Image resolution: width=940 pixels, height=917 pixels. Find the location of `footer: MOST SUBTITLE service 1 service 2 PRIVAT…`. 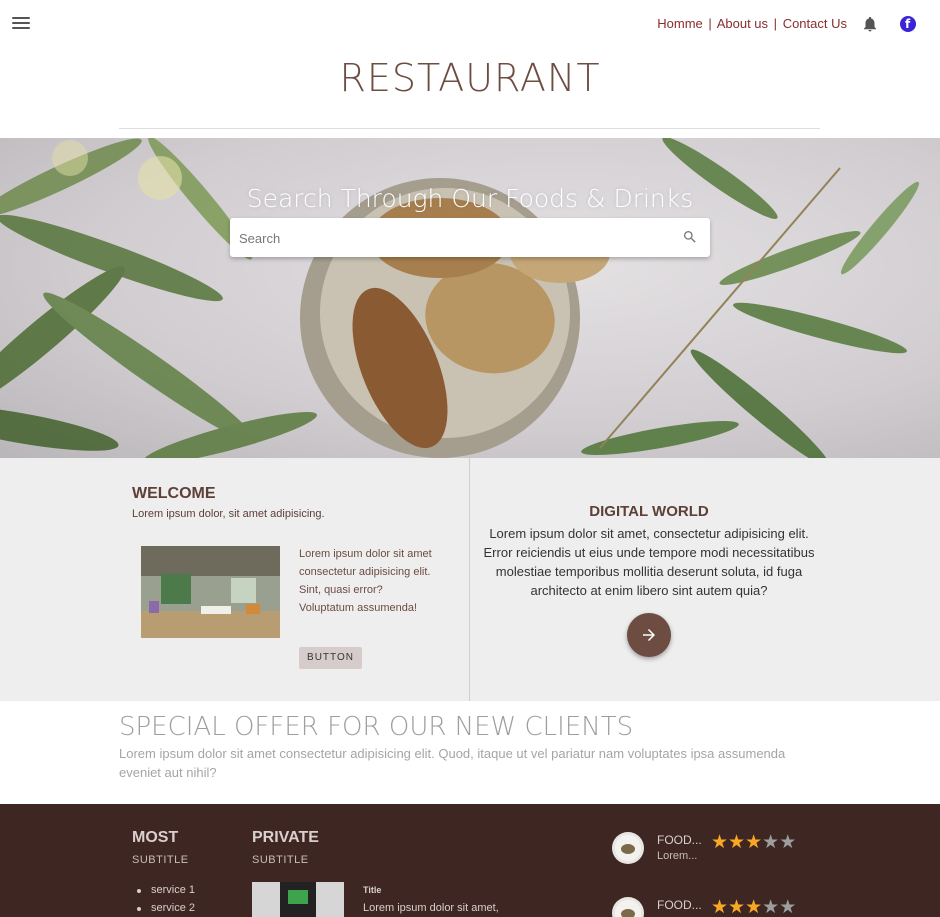

footer: MOST SUBTITLE service 1 service 2 PRIVAT… is located at coordinates (470, 860).